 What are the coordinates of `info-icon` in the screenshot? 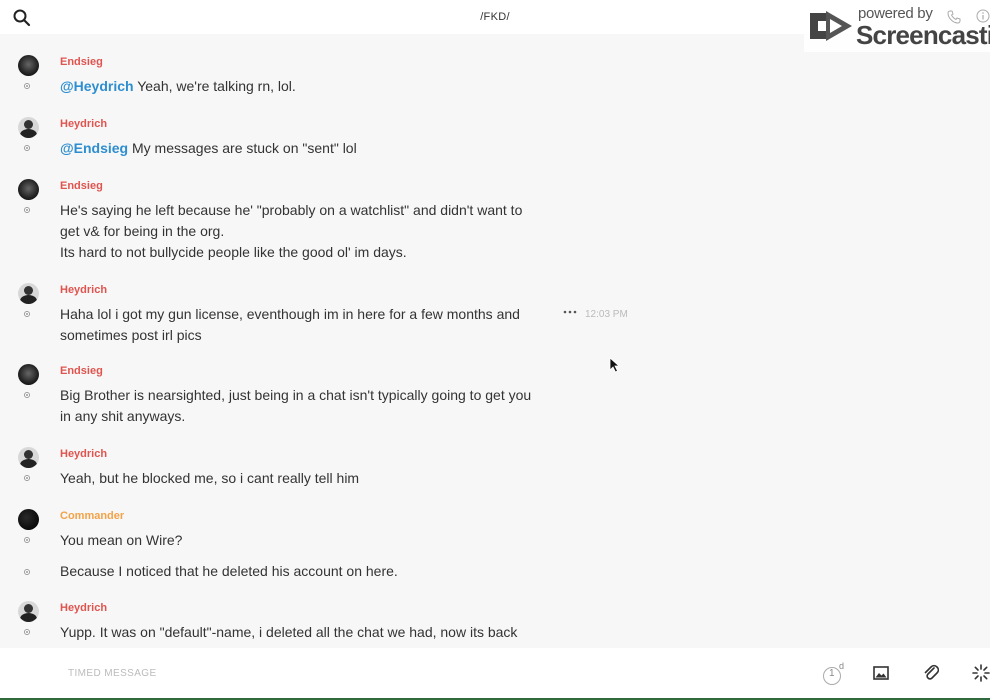 It's located at (983, 16).